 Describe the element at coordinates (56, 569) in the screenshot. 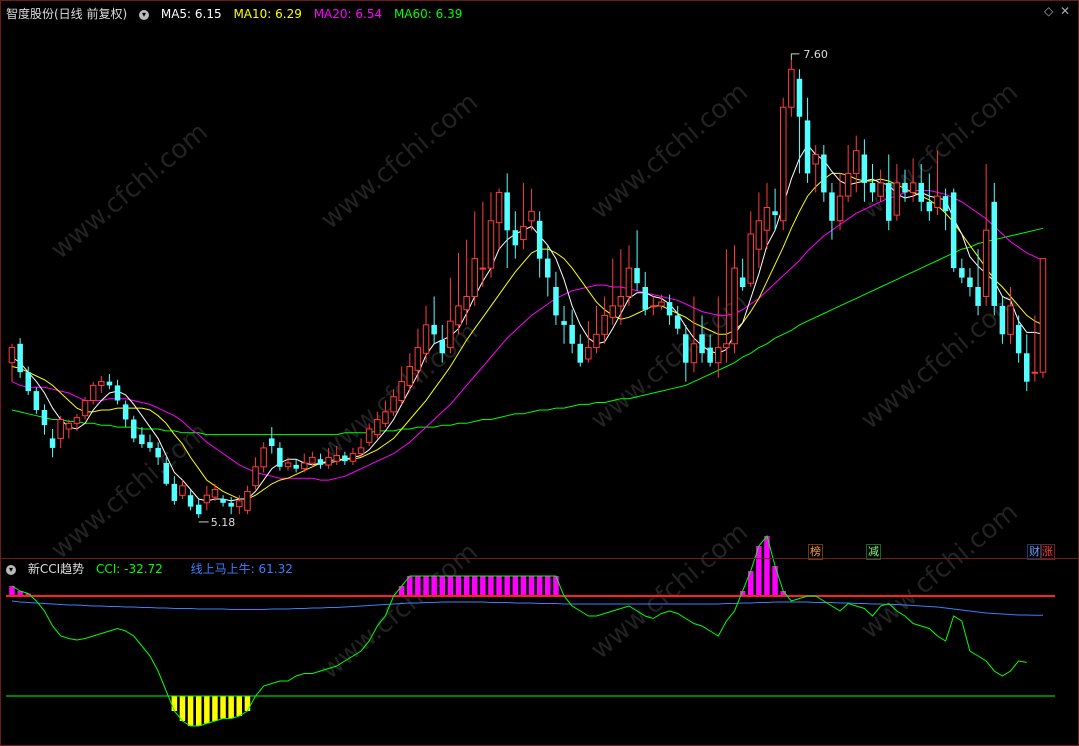

I see `indicator-title: 新CCI趋势` at that location.